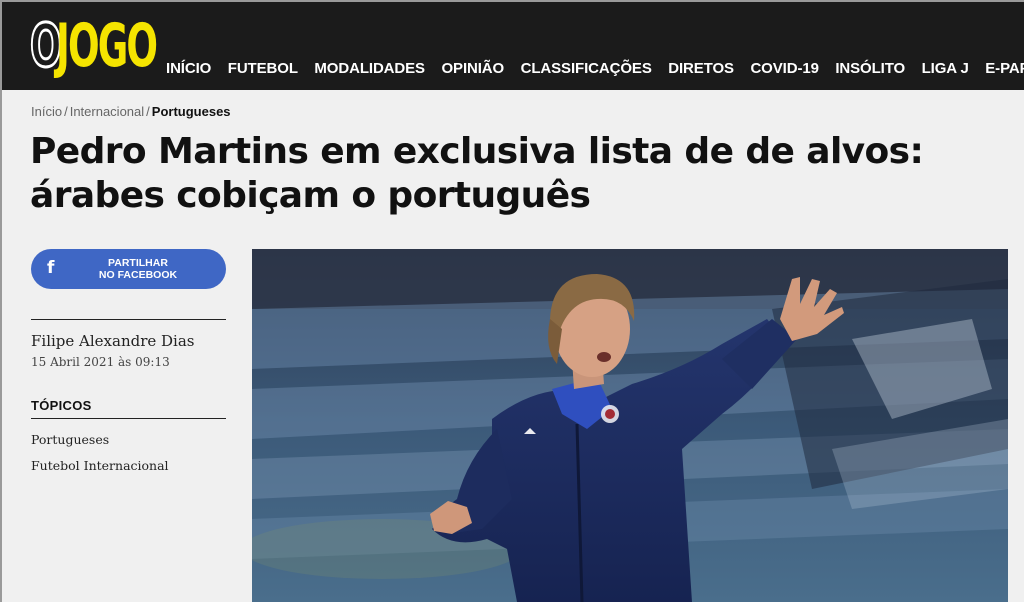  I want to click on facebook-icon: f, so click(51, 268).